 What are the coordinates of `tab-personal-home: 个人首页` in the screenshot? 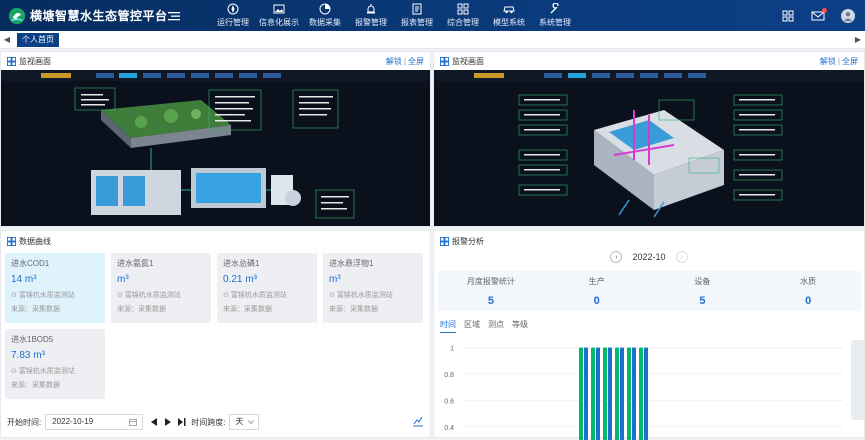 It's located at (38, 39).